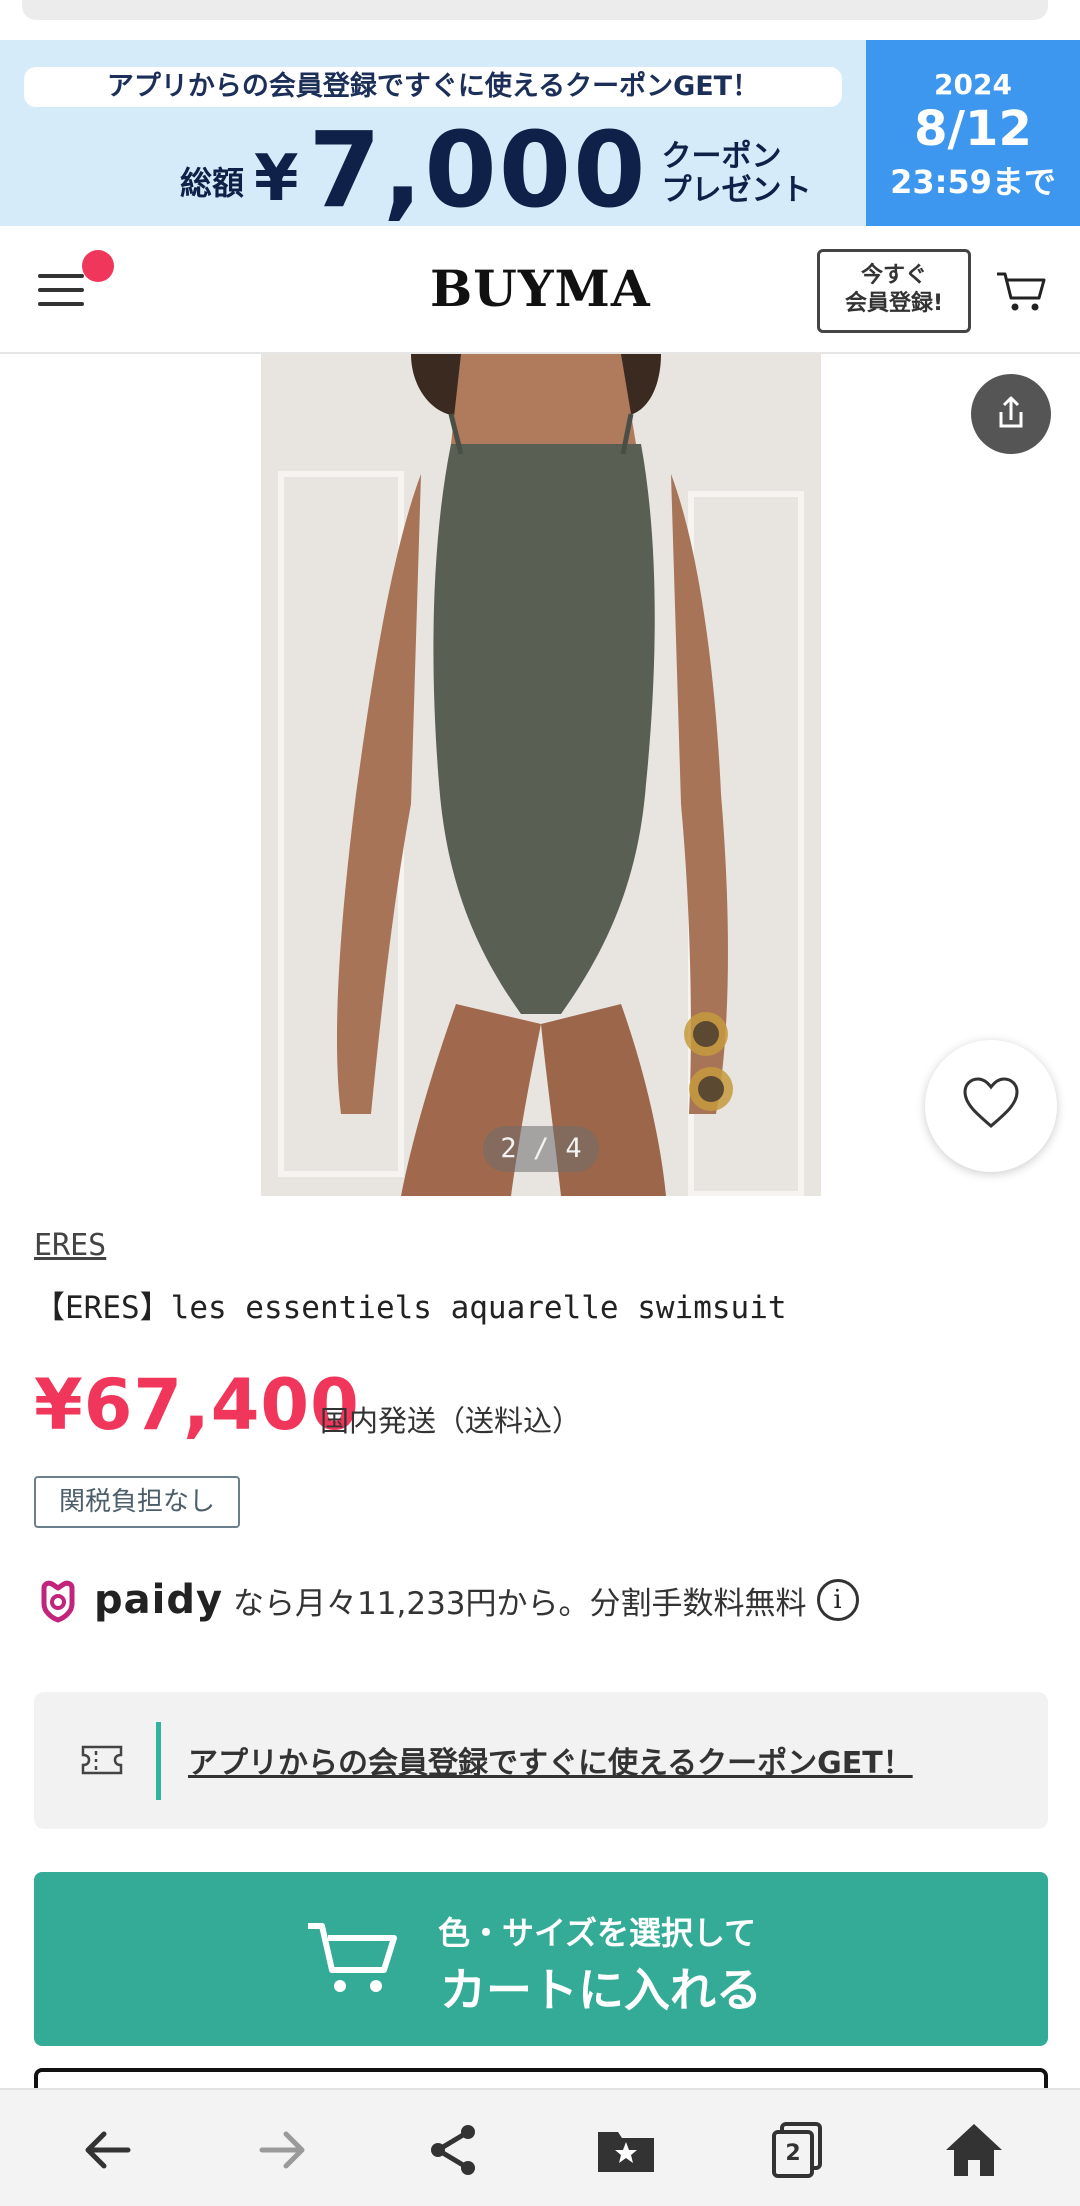 This screenshot has height=2206, width=1080. Describe the element at coordinates (597, 1933) in the screenshot. I see `cart-button-line1: 色・サイズを選択して` at that location.